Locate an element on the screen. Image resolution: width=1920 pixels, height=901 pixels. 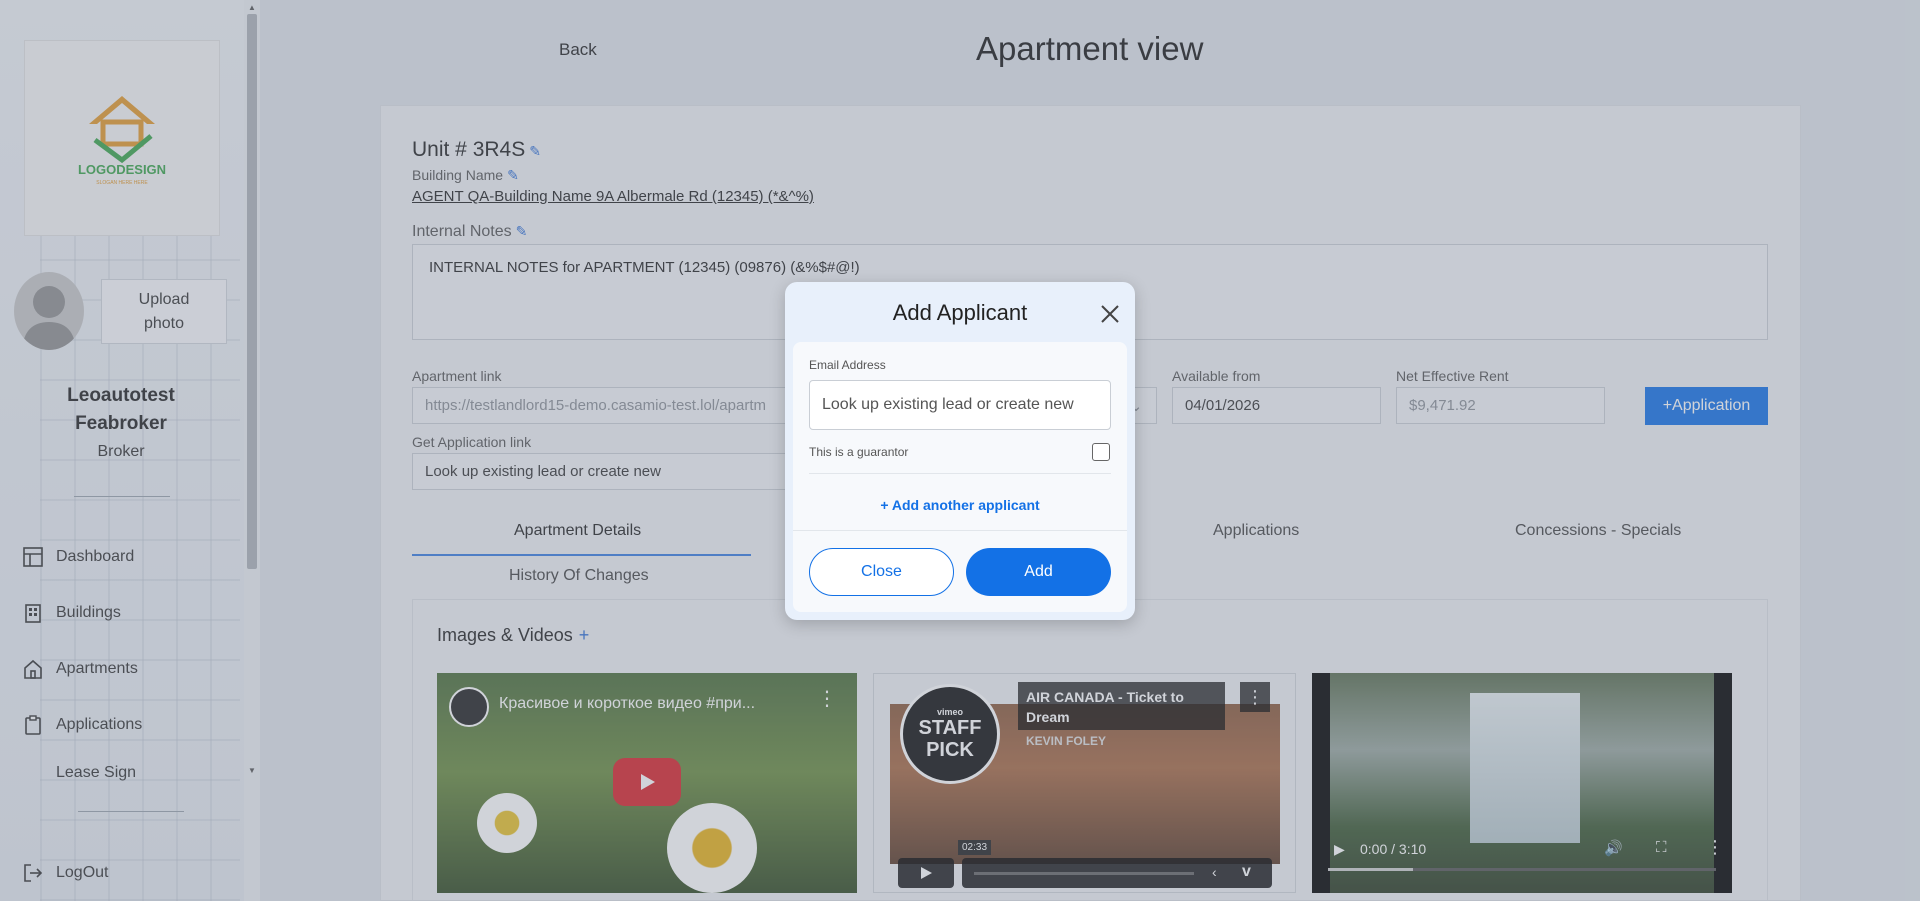
close-icon is located at coordinates (1110, 314).